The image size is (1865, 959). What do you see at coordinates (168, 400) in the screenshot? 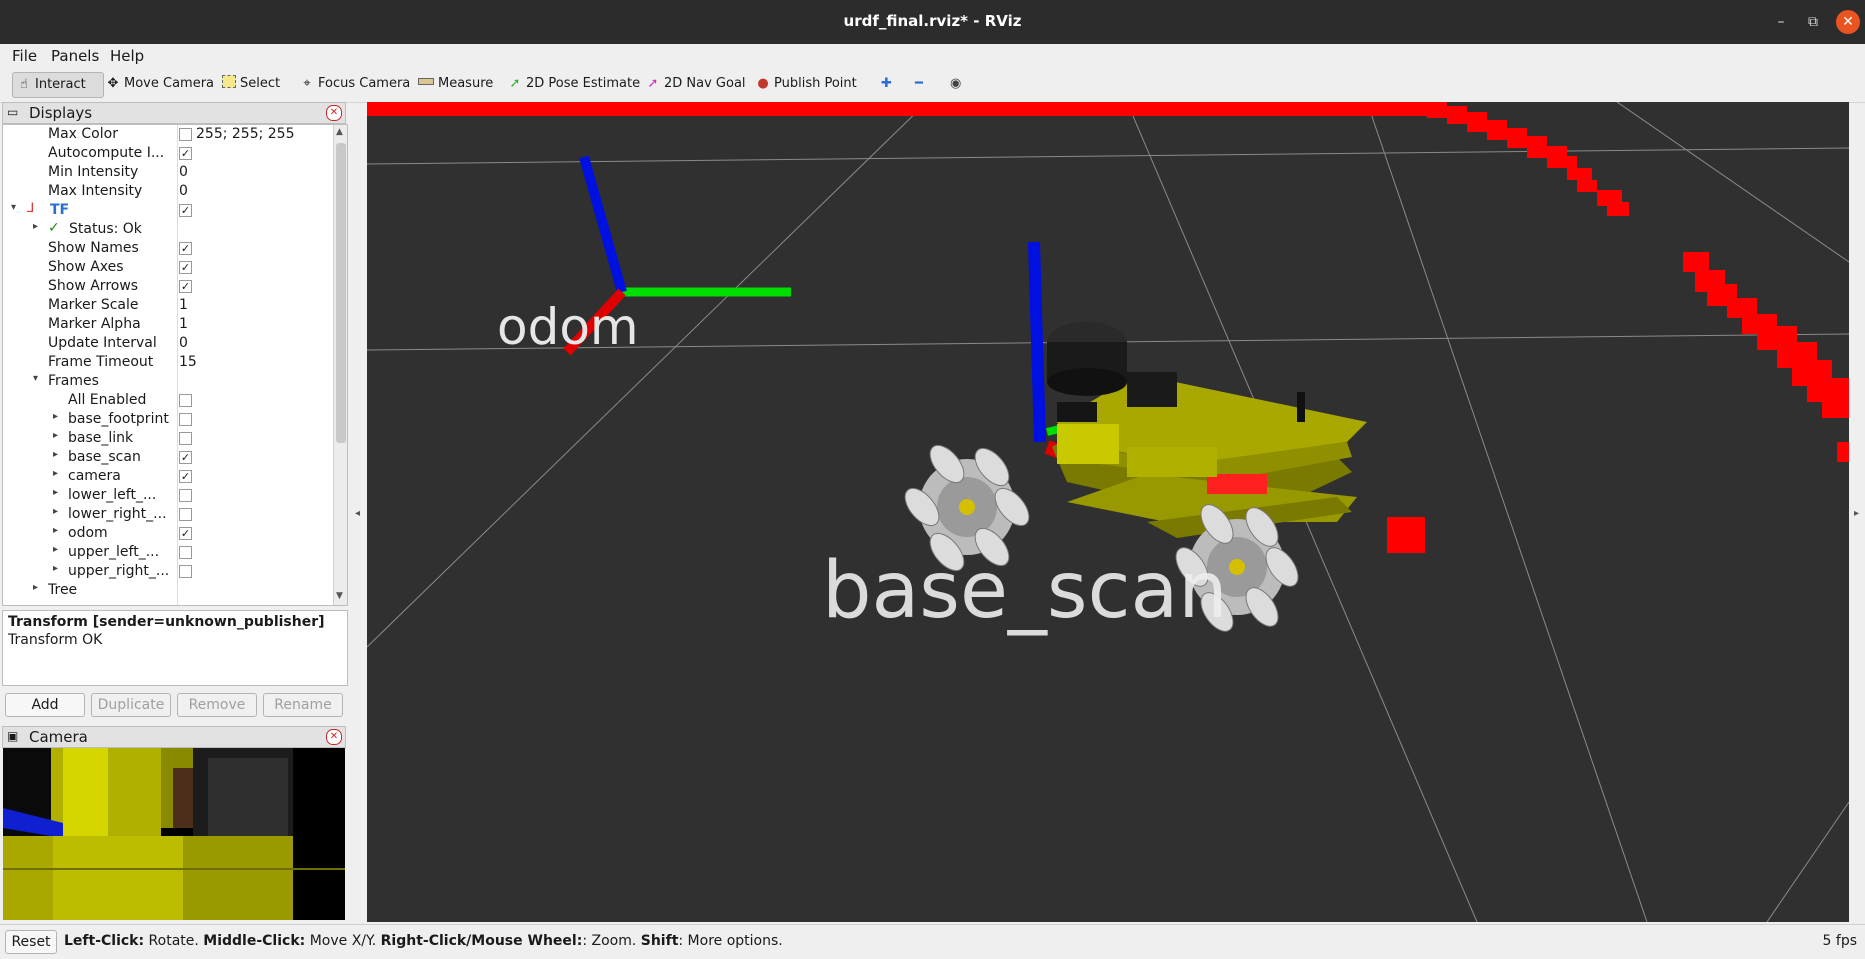
I see `frame-row: All Enabled` at bounding box center [168, 400].